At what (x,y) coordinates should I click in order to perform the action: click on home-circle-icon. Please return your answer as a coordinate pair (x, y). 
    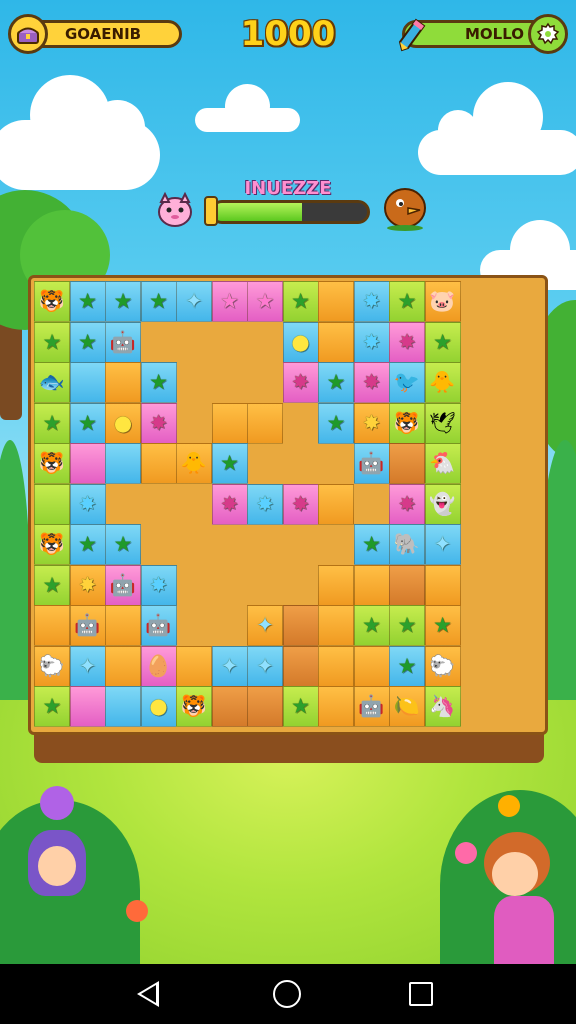
    Looking at the image, I should click on (287, 994).